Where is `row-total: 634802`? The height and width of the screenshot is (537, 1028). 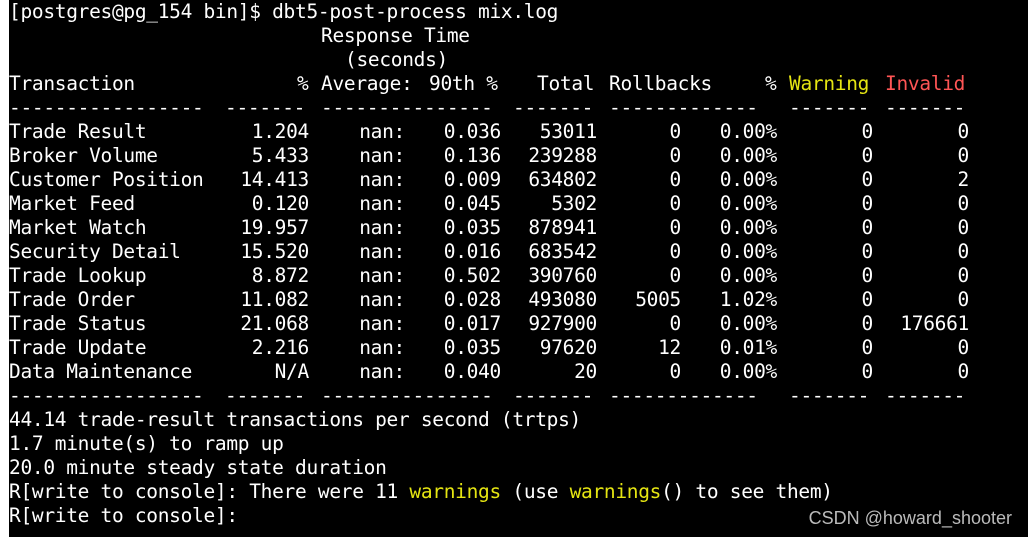 row-total: 634802 is located at coordinates (562, 179).